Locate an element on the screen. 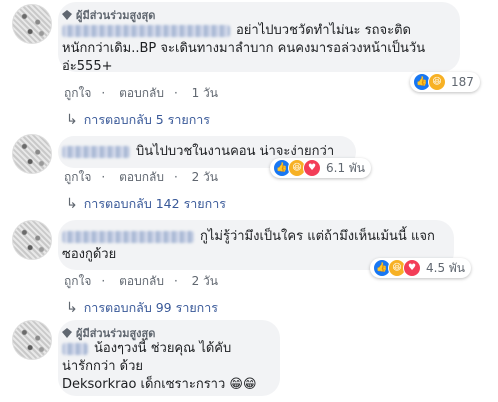 Image resolution: width=498 pixels, height=402 pixels. timestamp: 1 วัน is located at coordinates (205, 93).